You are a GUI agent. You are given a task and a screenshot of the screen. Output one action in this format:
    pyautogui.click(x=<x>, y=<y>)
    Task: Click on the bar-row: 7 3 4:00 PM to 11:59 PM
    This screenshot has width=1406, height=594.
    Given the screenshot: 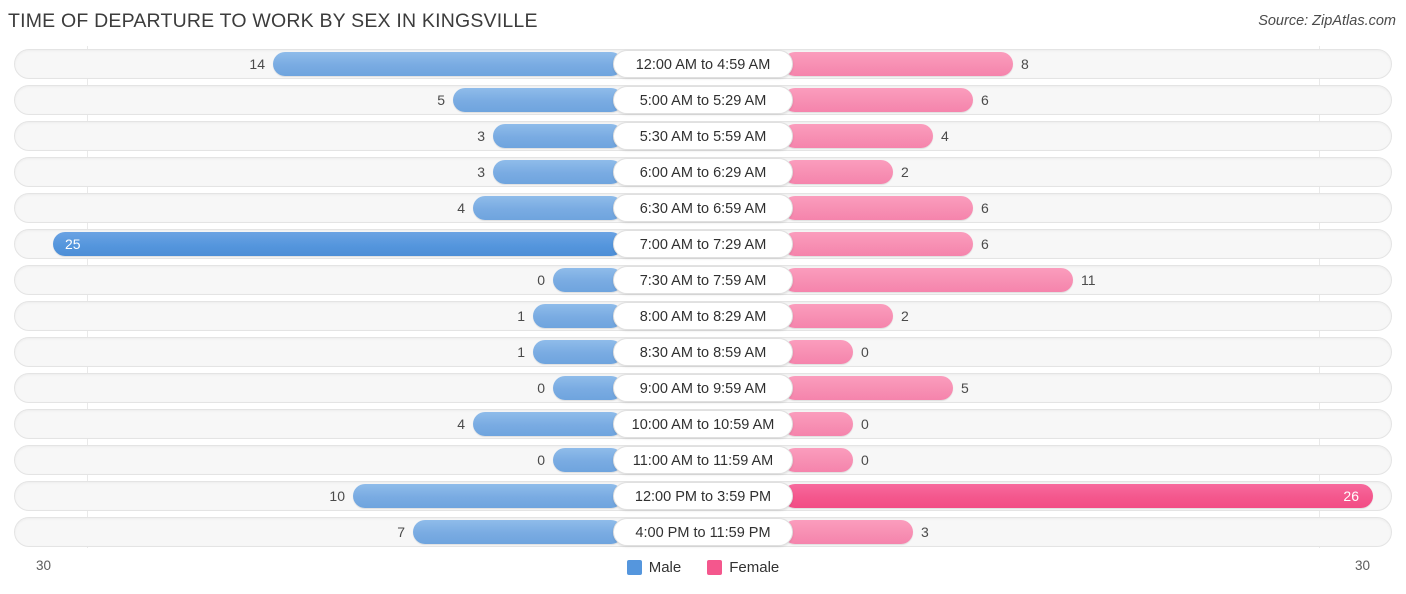 What is the action you would take?
    pyautogui.click(x=703, y=532)
    